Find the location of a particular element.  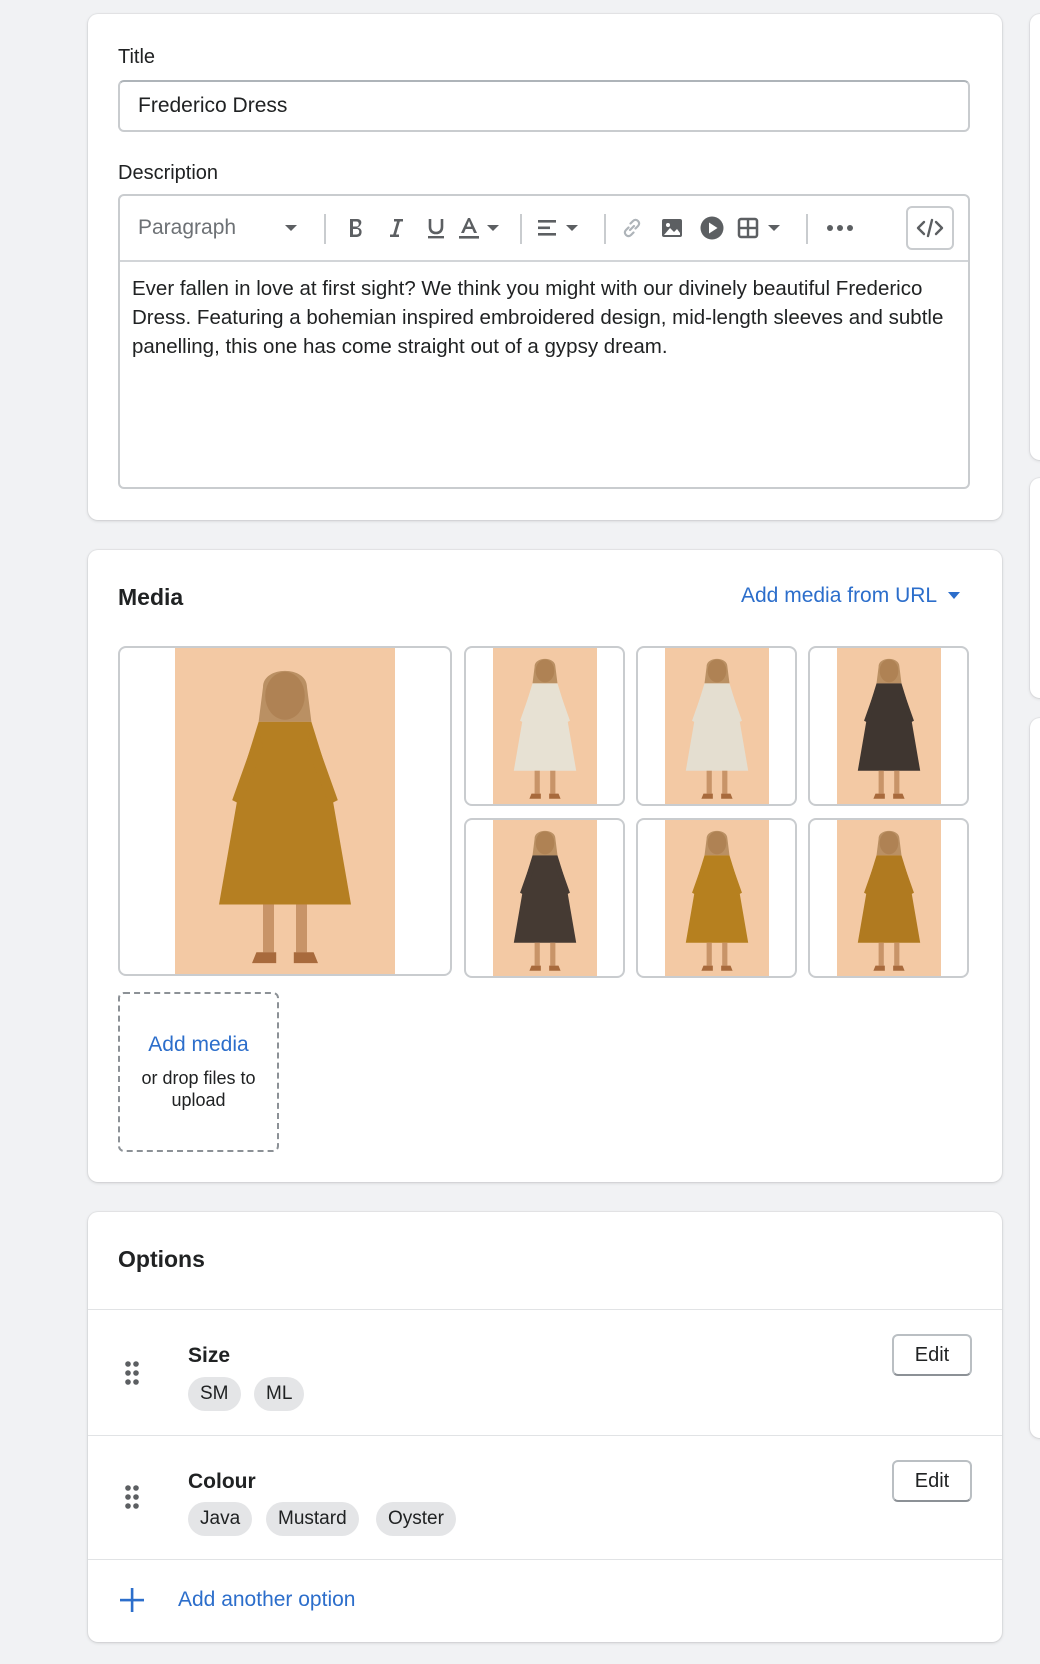

image-icon is located at coordinates (672, 228).